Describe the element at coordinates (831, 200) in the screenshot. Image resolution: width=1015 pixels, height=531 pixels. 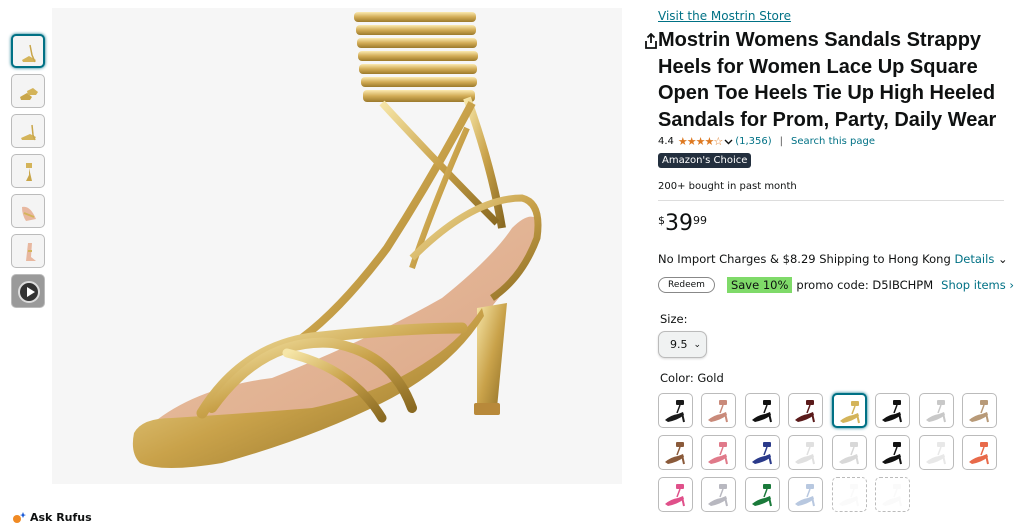
I see `divider` at that location.